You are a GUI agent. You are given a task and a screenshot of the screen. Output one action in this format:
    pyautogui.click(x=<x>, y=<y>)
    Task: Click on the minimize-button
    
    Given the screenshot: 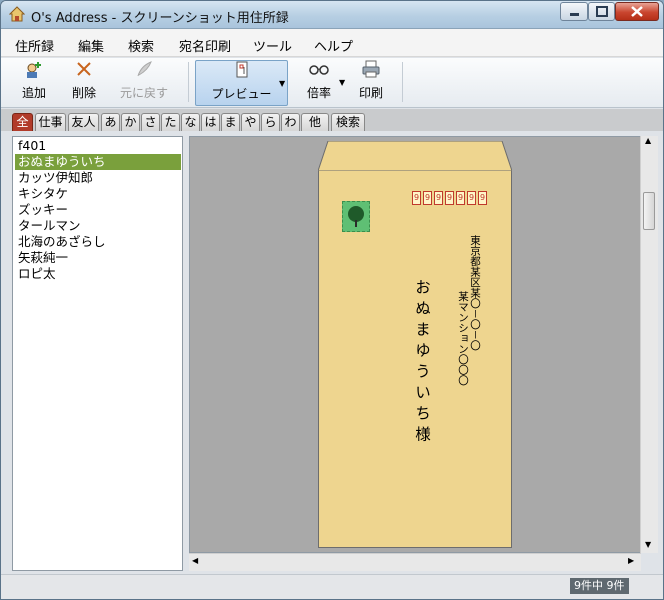 What is the action you would take?
    pyautogui.click(x=574, y=11)
    